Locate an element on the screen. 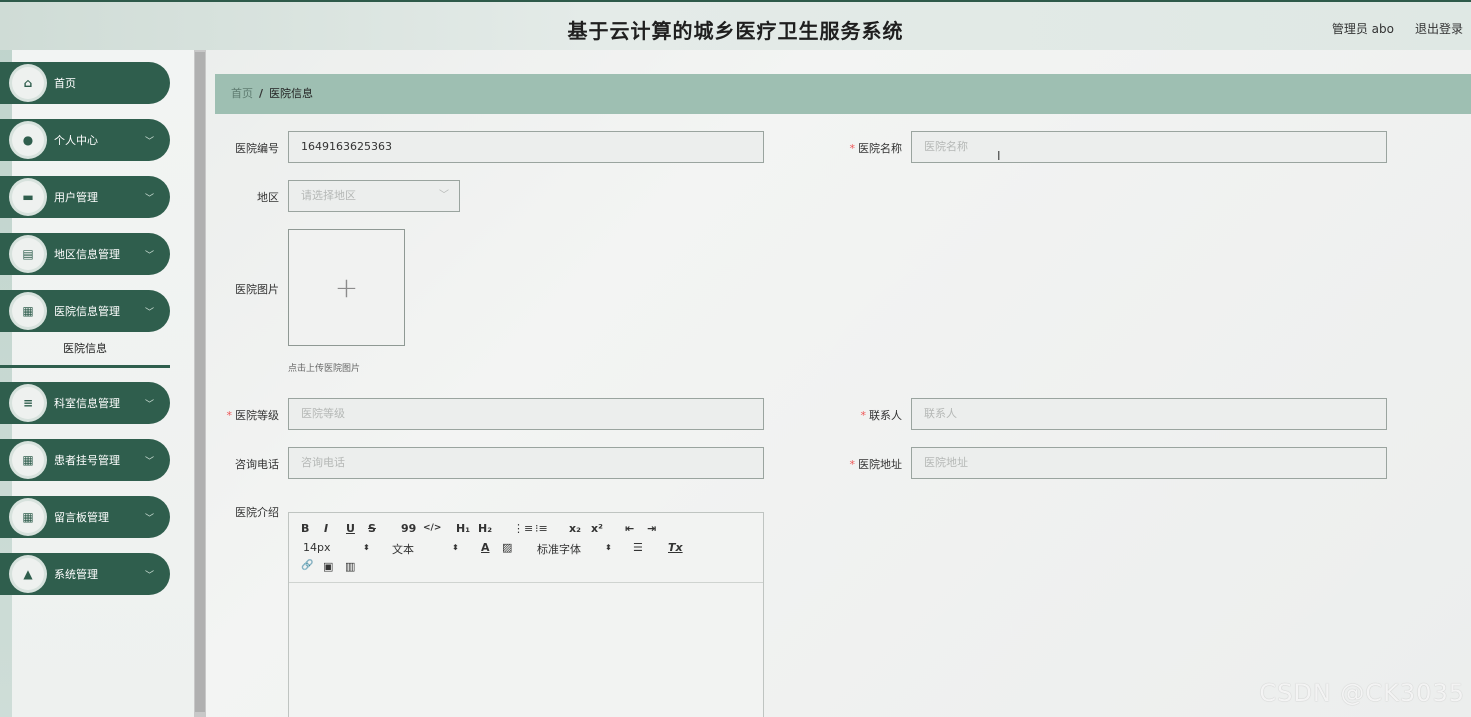 This screenshot has width=1471, height=717. region-select: 请选择地区 ﹀ is located at coordinates (374, 196).